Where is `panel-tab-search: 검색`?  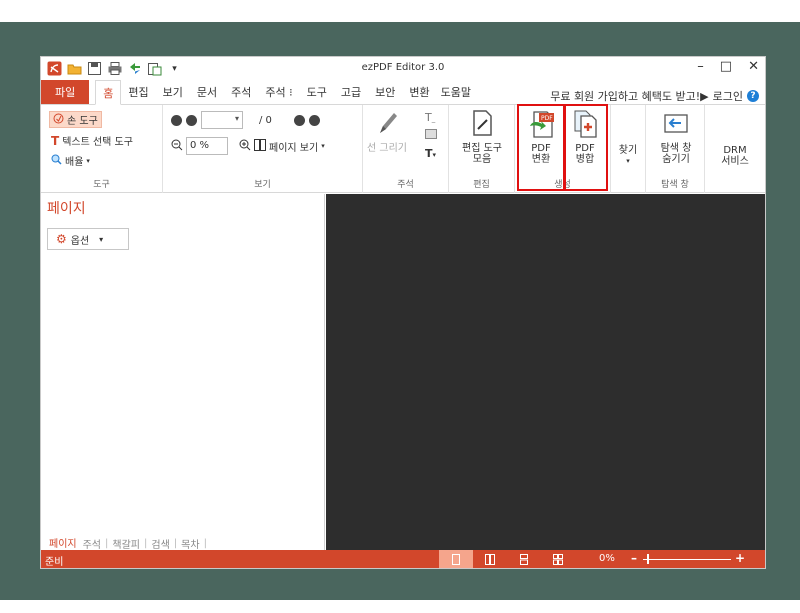
panel-tab-search: 검색 is located at coordinates (160, 543).